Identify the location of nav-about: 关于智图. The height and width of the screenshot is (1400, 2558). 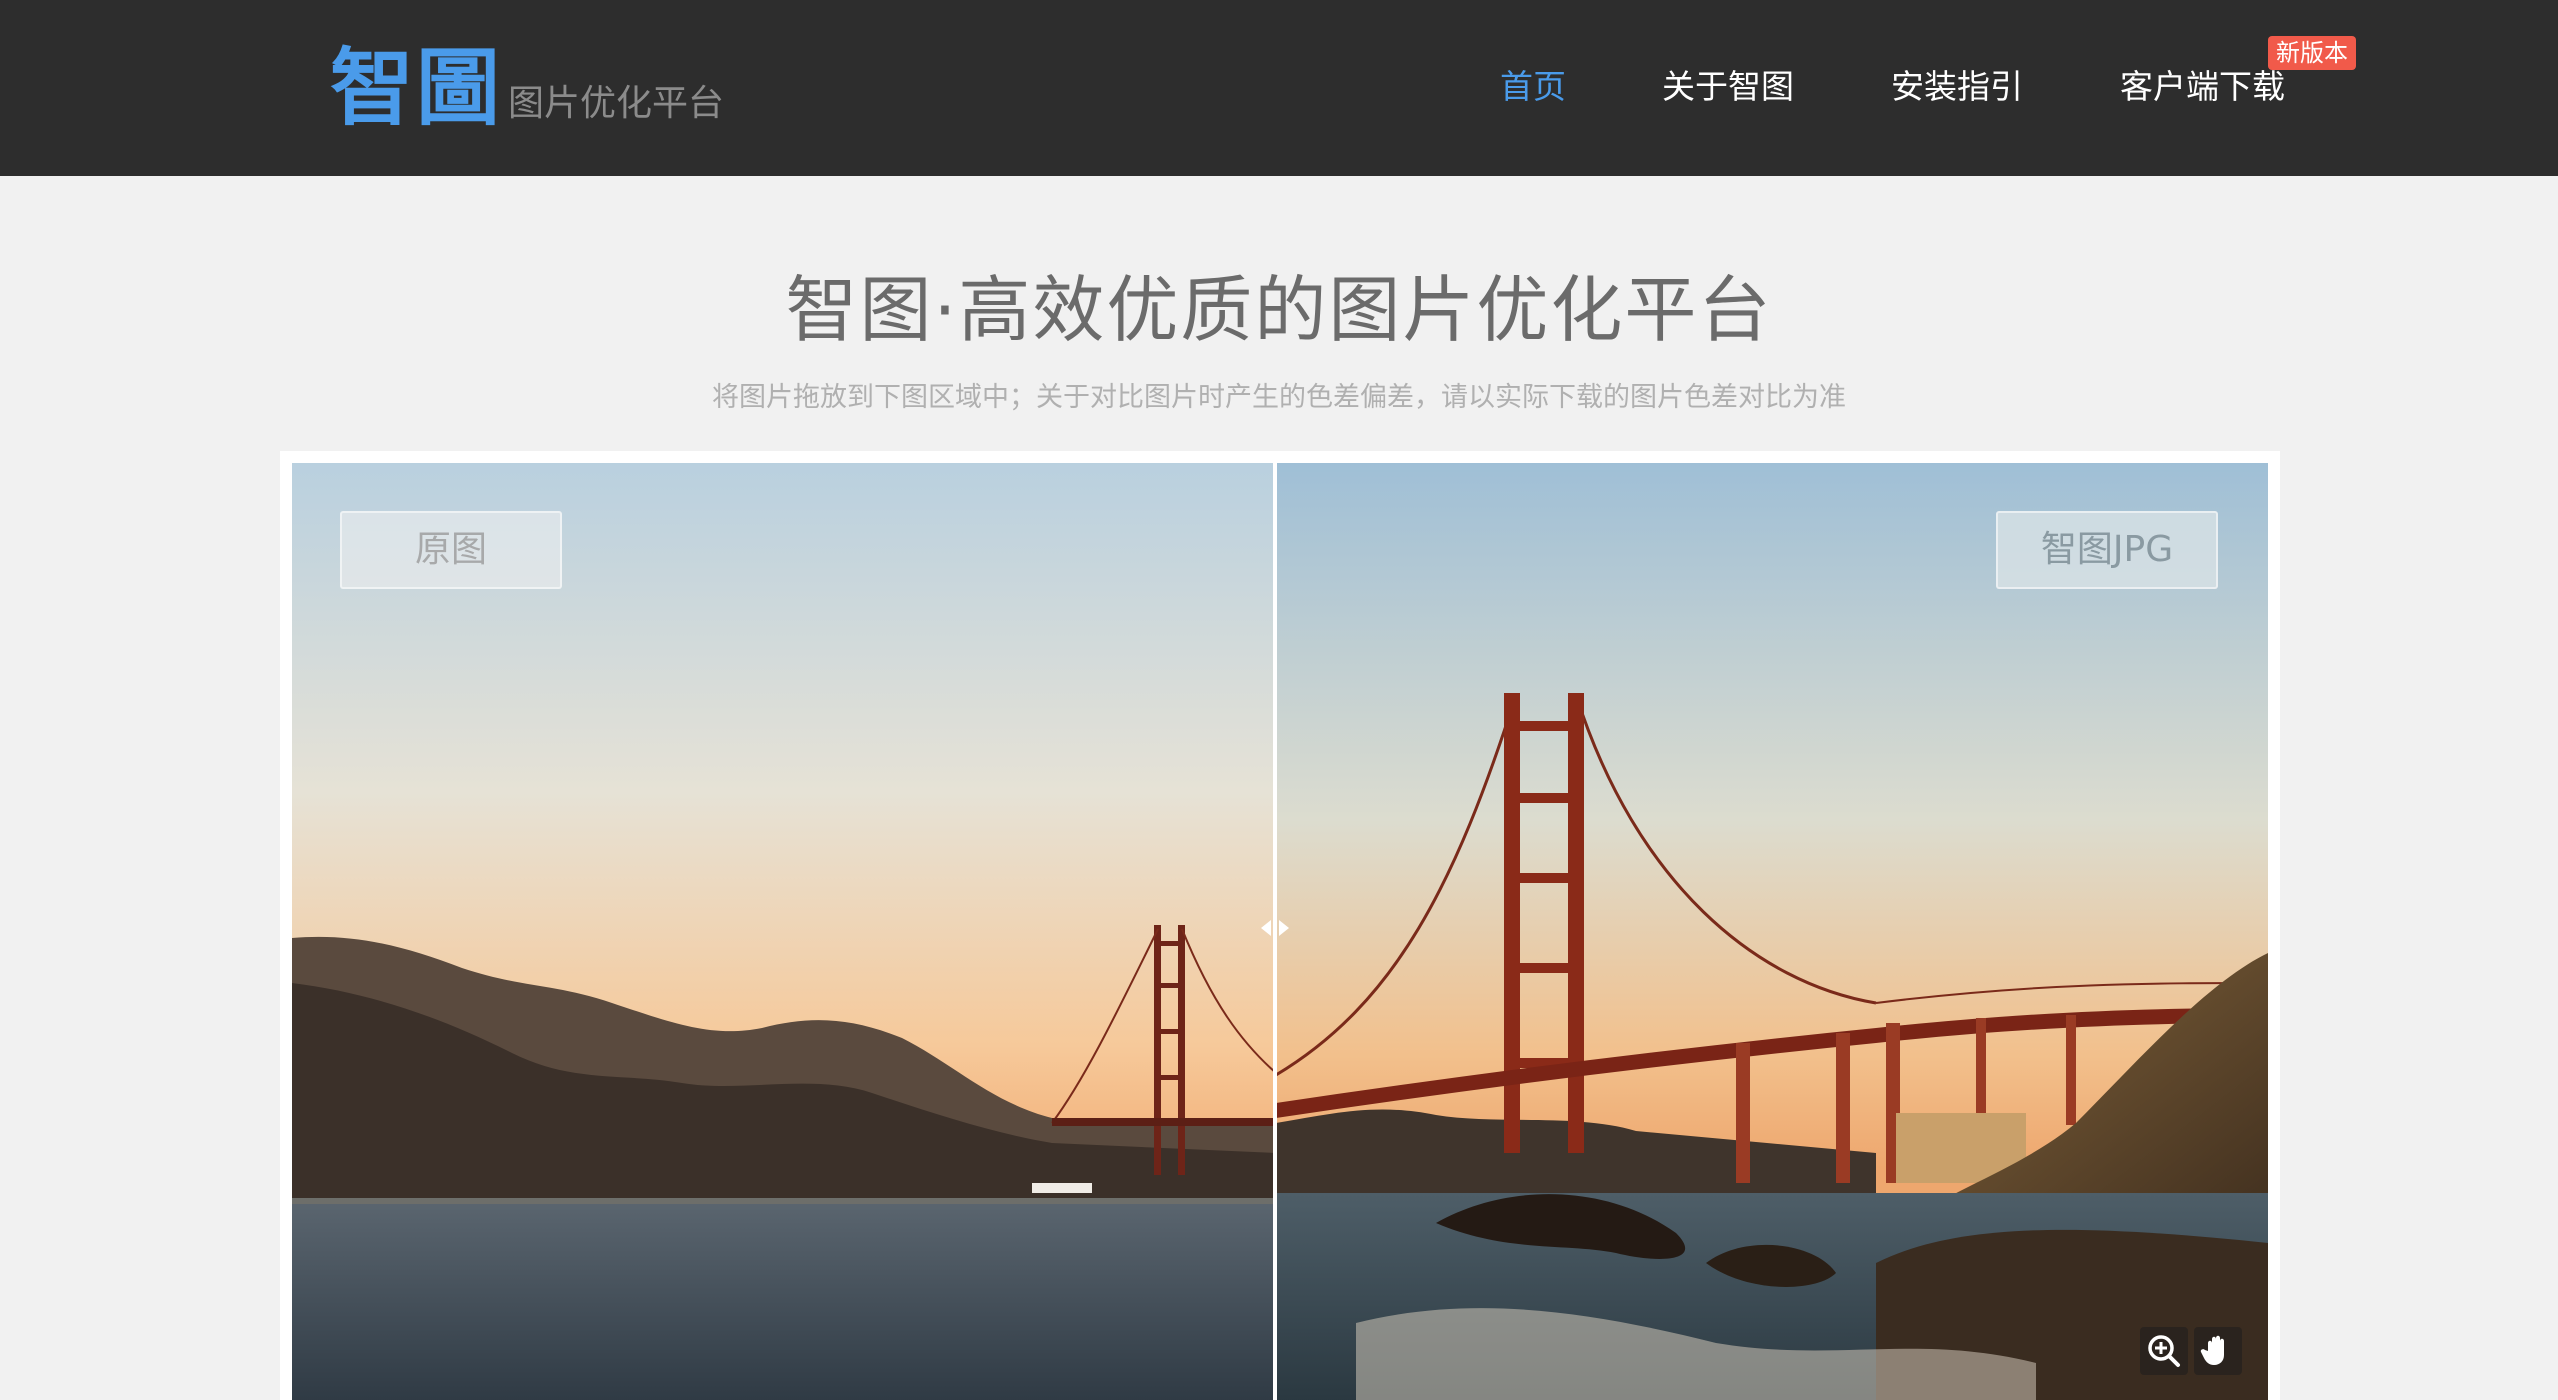
(1728, 87).